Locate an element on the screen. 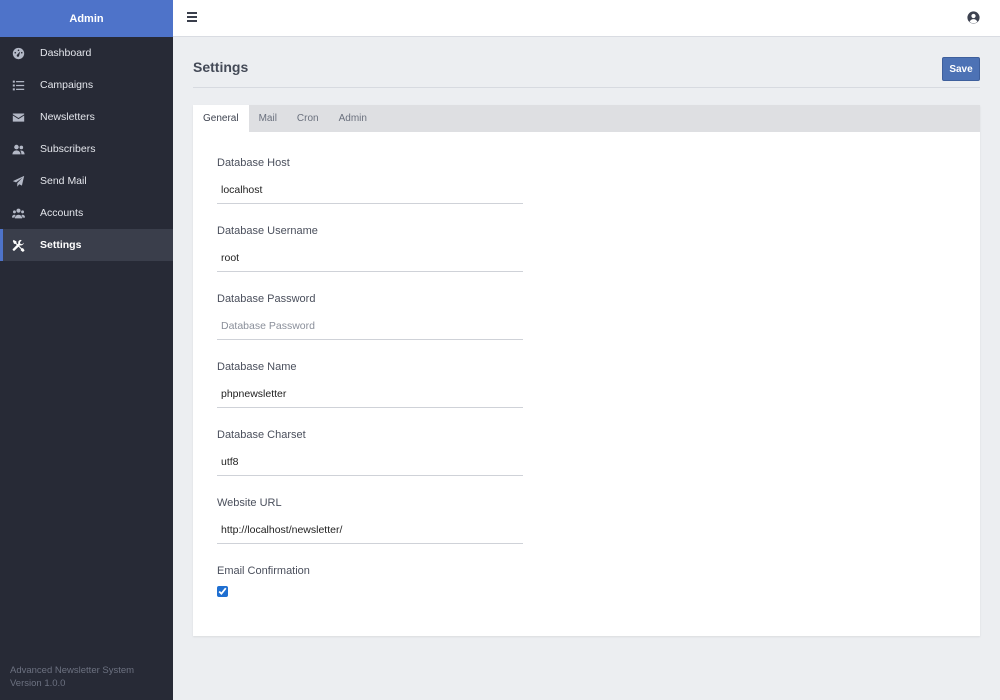 The width and height of the screenshot is (1000, 700). sidebar-item-settings: Settings is located at coordinates (86, 245).